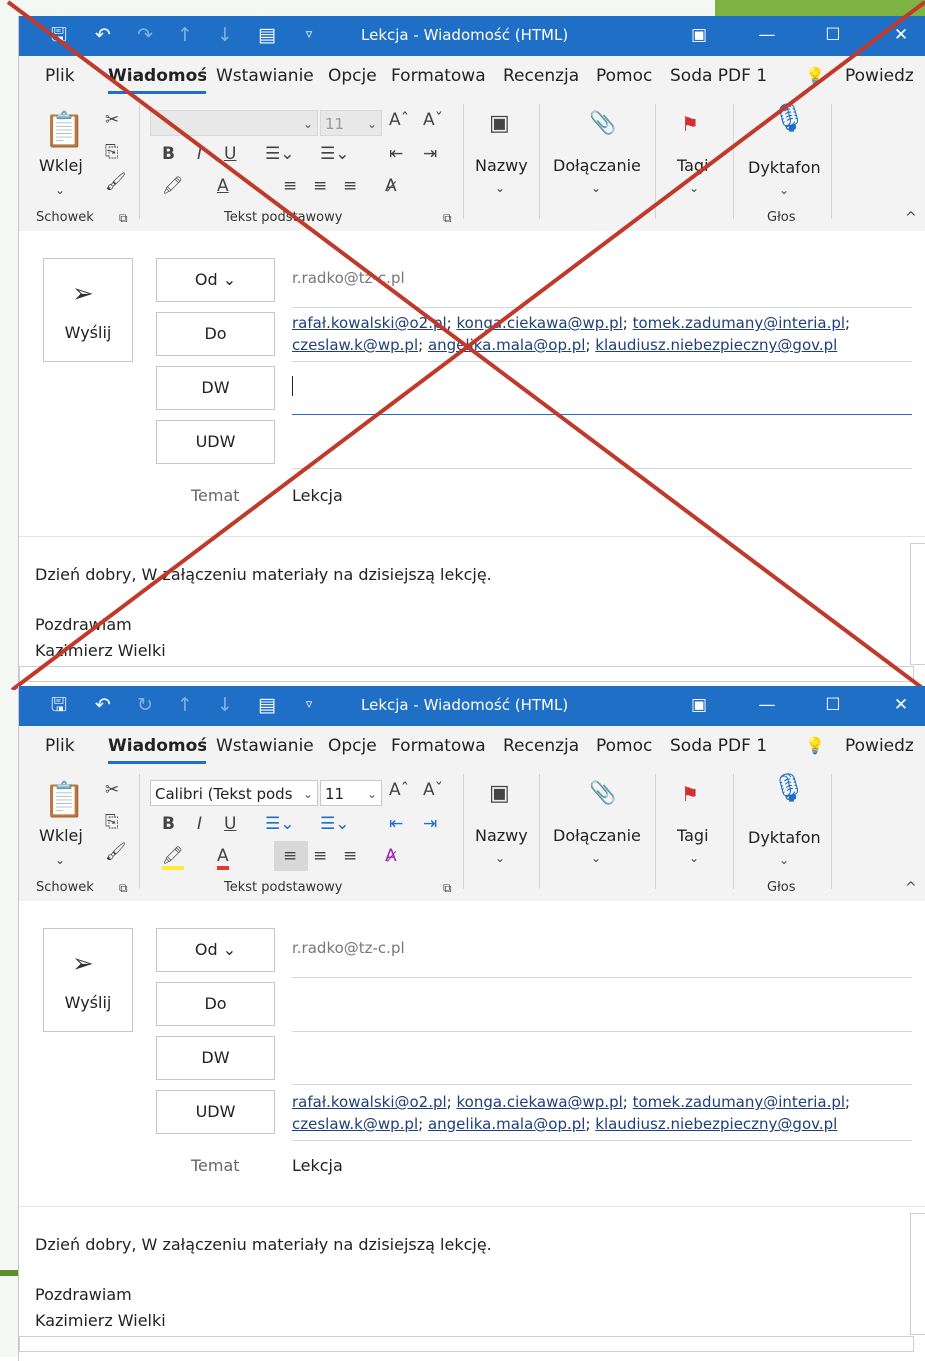  Describe the element at coordinates (391, 856) in the screenshot. I see `clear-formatting-icon: A̷` at that location.